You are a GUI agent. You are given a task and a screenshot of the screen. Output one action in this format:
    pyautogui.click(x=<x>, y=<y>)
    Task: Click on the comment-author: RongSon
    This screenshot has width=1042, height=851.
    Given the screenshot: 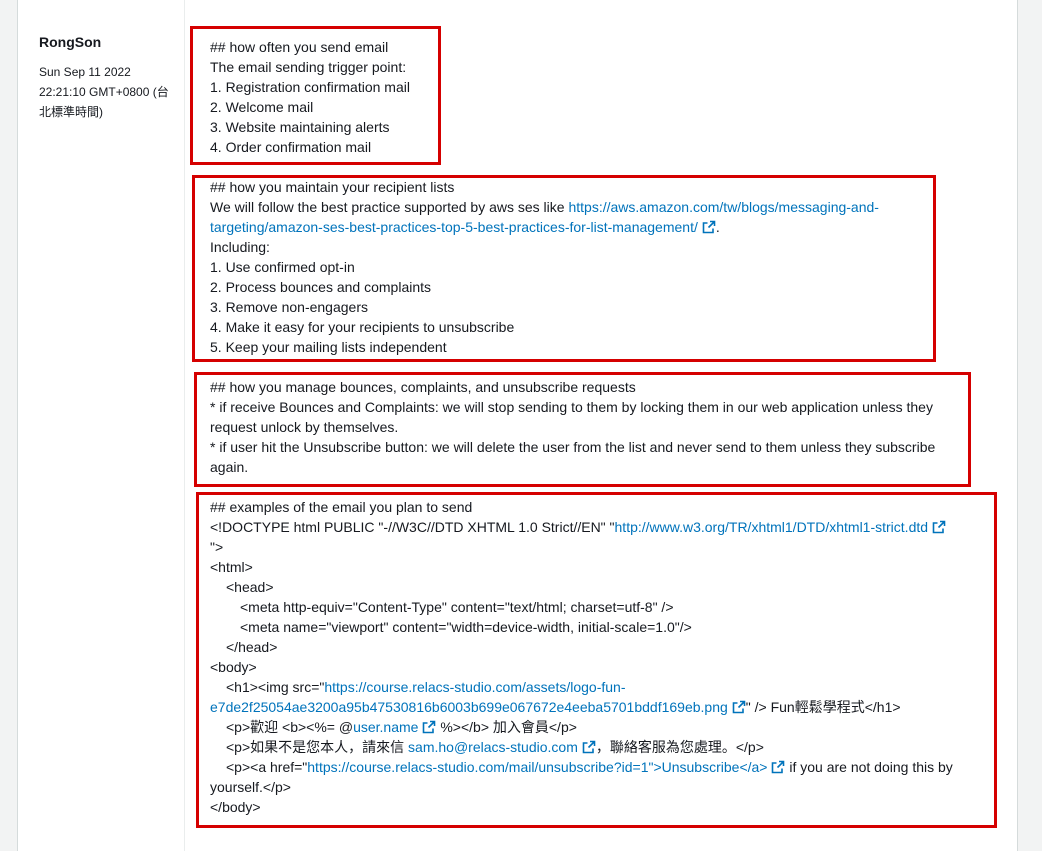 What is the action you would take?
    pyautogui.click(x=70, y=42)
    